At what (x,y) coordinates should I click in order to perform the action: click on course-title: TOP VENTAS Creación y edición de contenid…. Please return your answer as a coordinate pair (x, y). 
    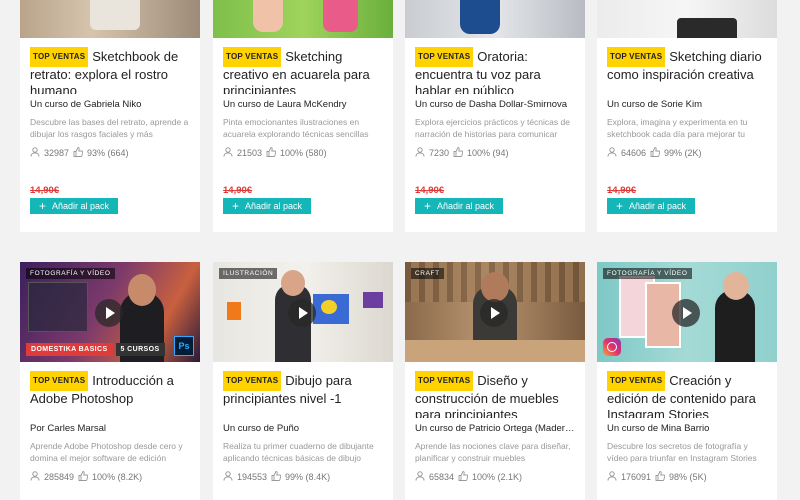
    Looking at the image, I should click on (687, 394).